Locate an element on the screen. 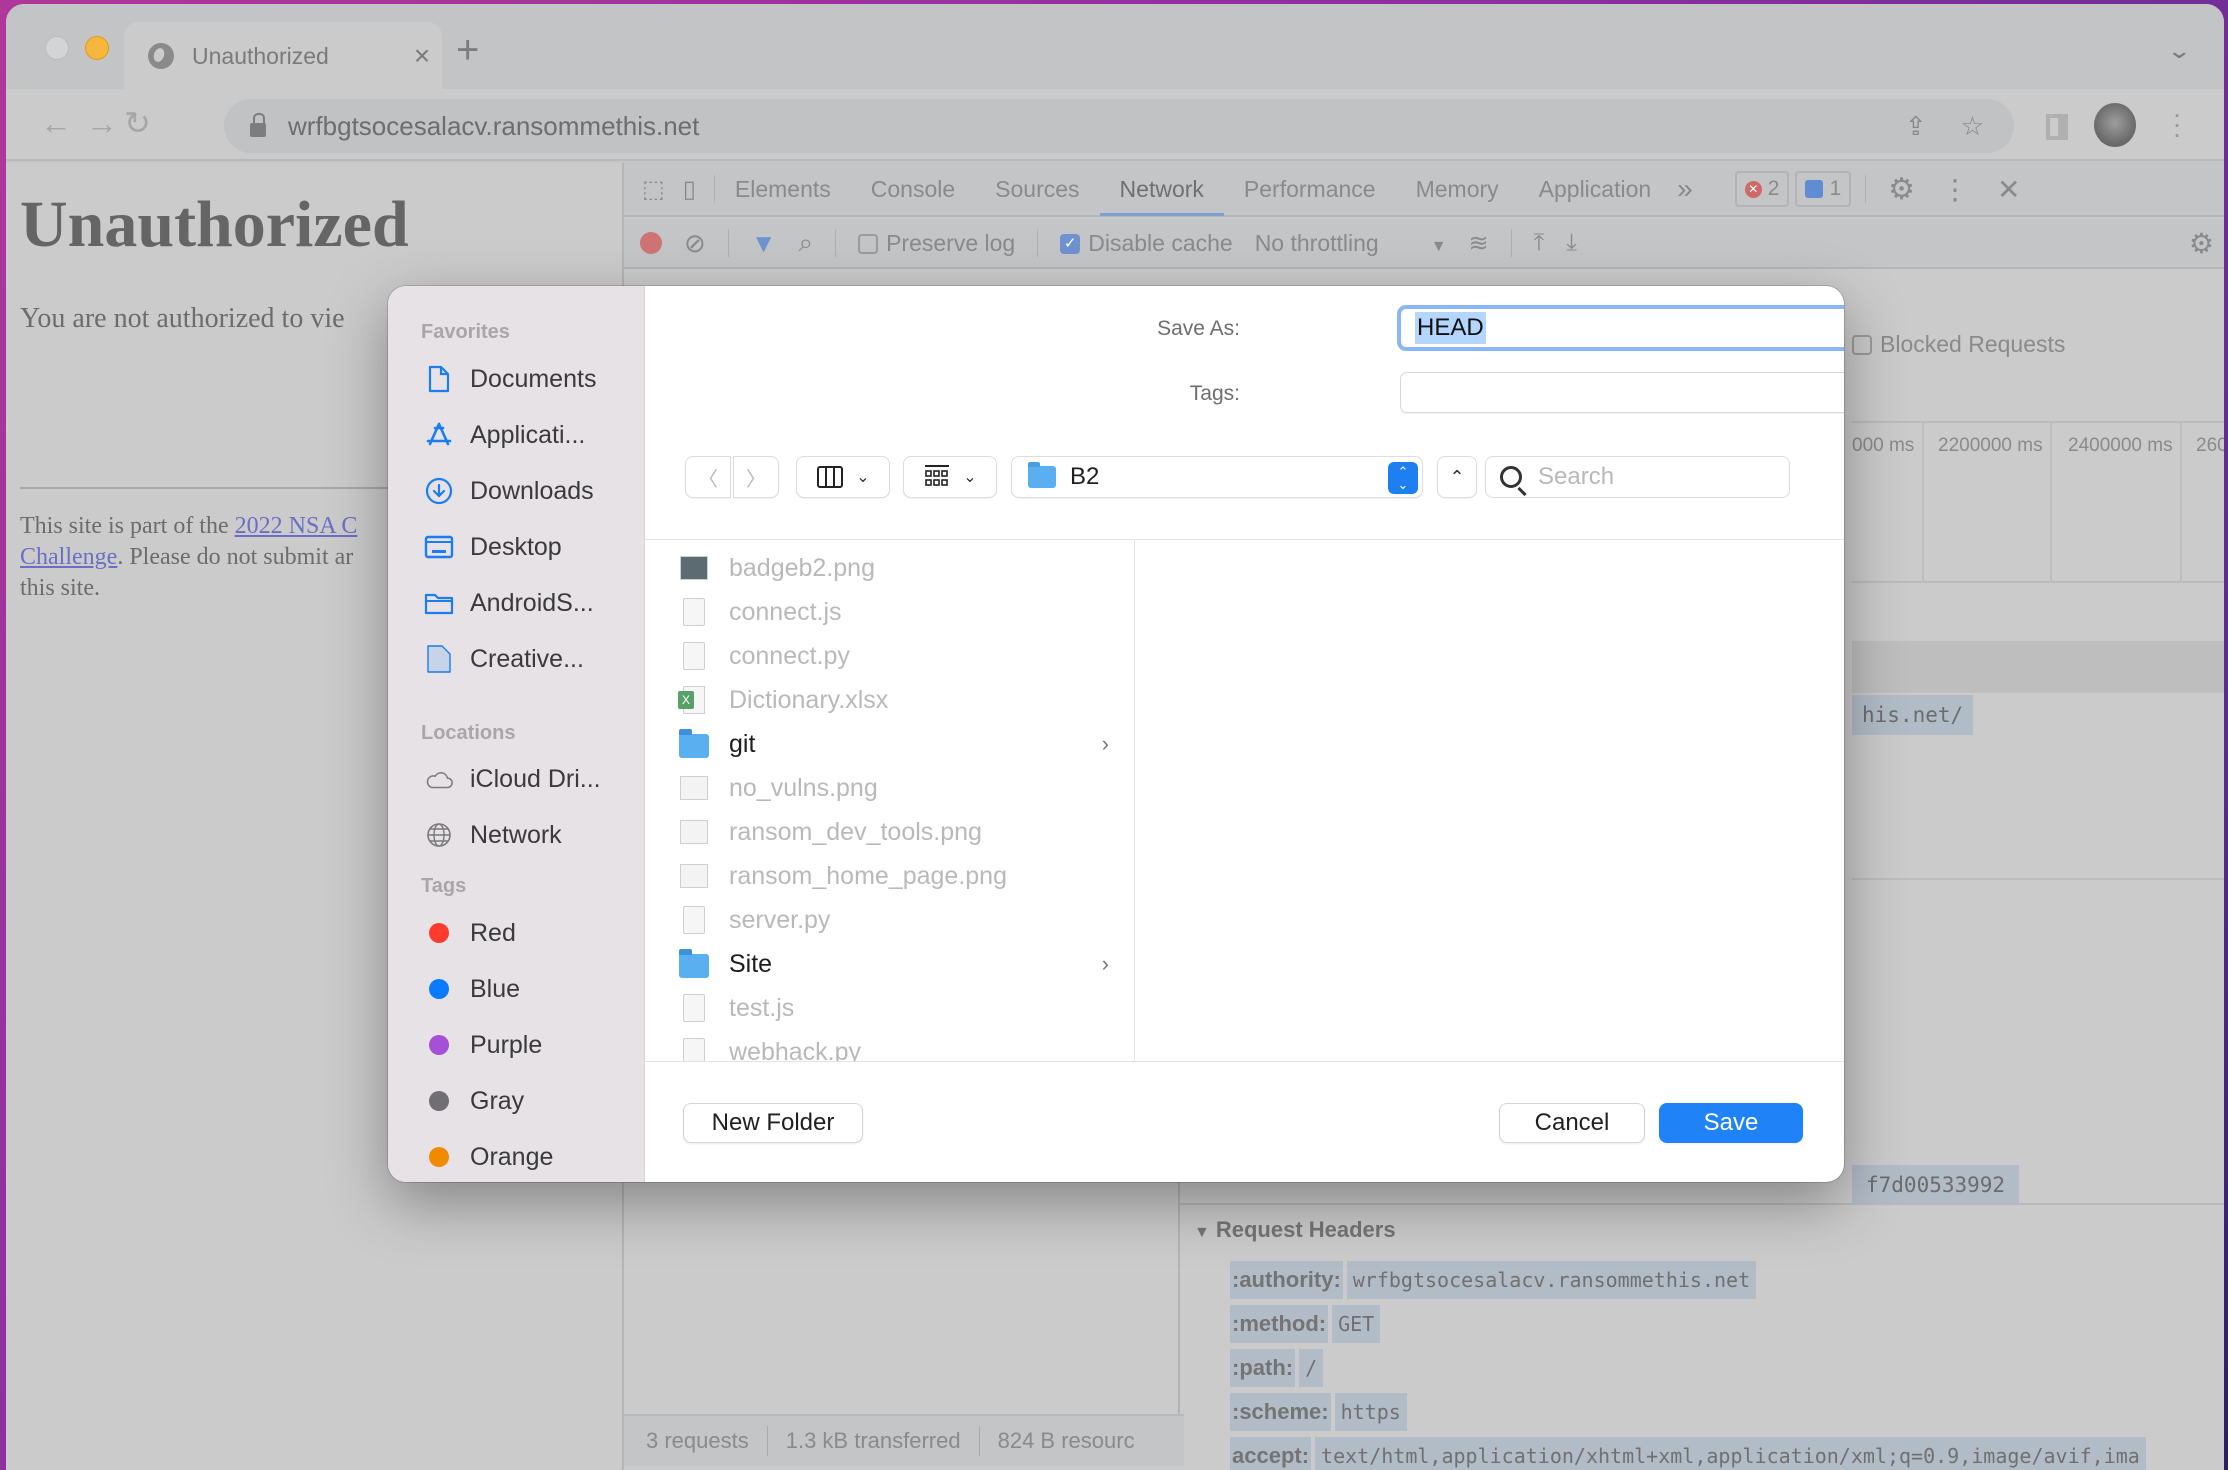 This screenshot has width=2228, height=1470. filter-icon: ▼ is located at coordinates (764, 243).